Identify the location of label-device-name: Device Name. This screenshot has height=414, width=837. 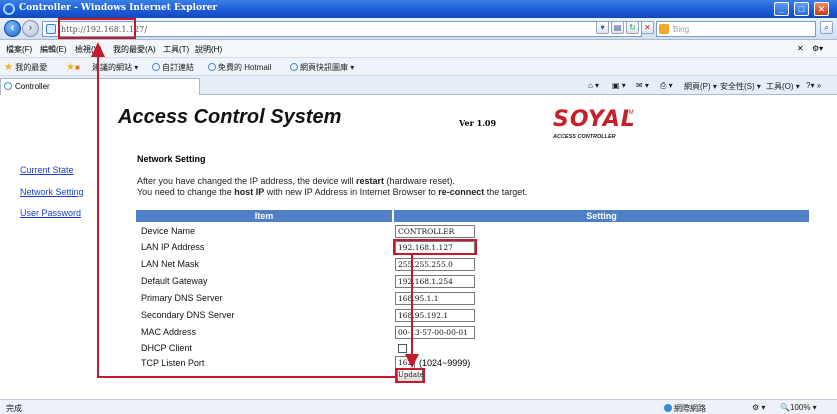
(168, 231).